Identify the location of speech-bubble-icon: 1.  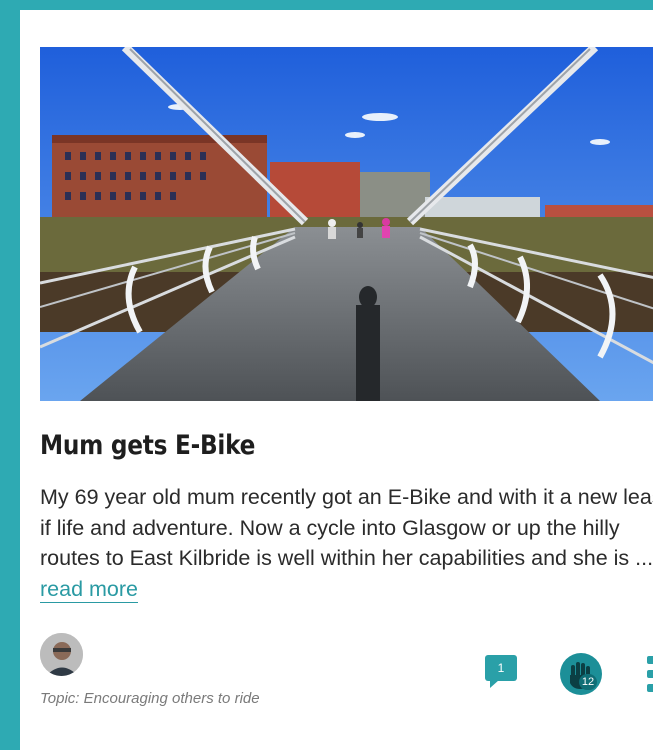
(501, 668).